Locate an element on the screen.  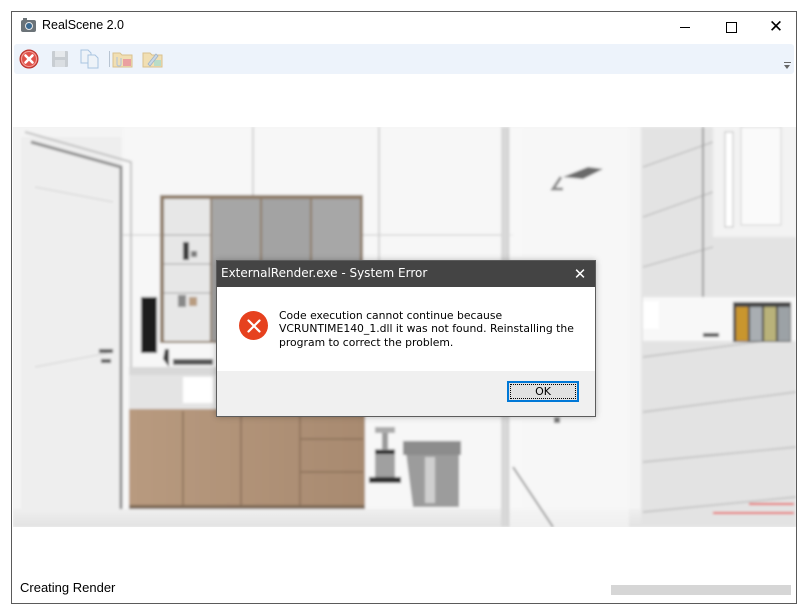
open-folder-button is located at coordinates (123, 59).